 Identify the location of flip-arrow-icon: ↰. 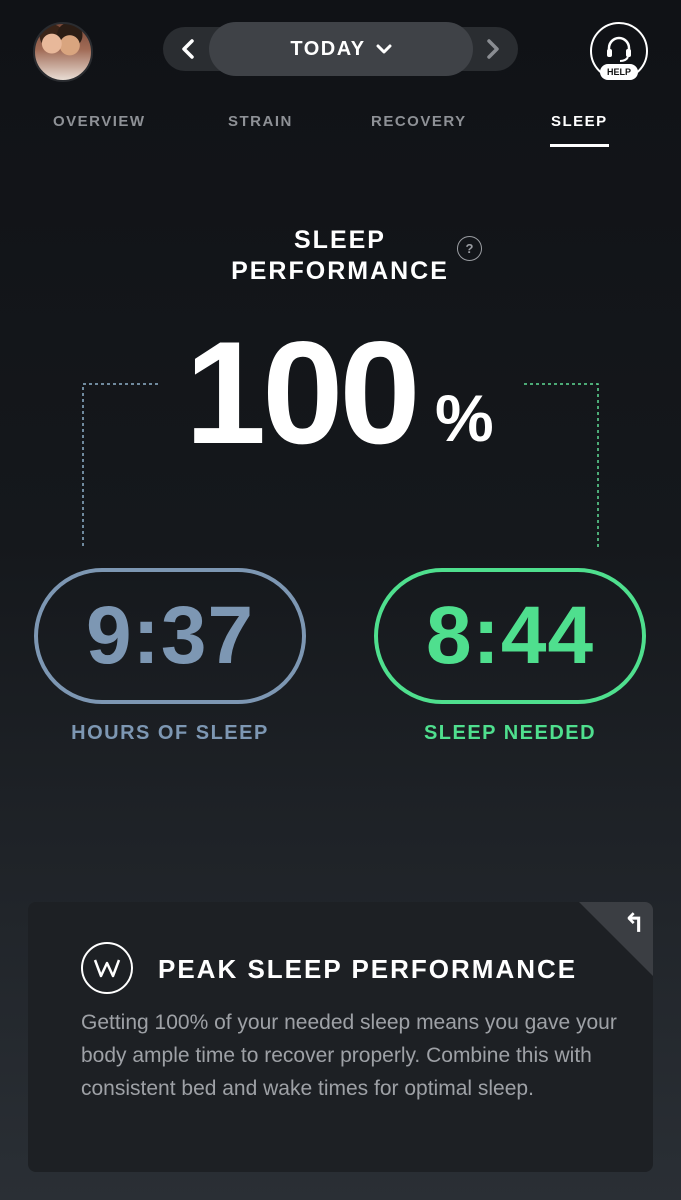
(634, 923).